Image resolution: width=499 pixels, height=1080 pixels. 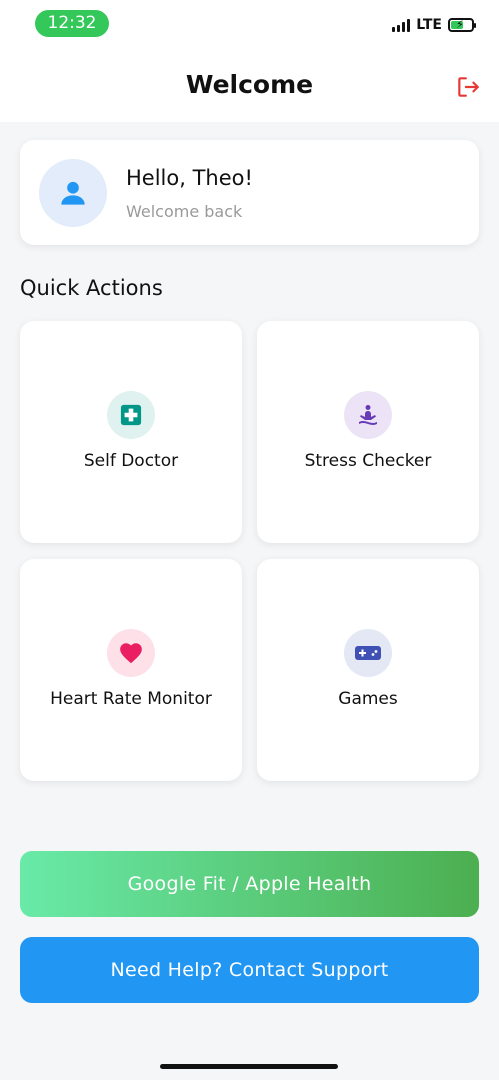 I want to click on network-label: LTE, so click(x=429, y=25).